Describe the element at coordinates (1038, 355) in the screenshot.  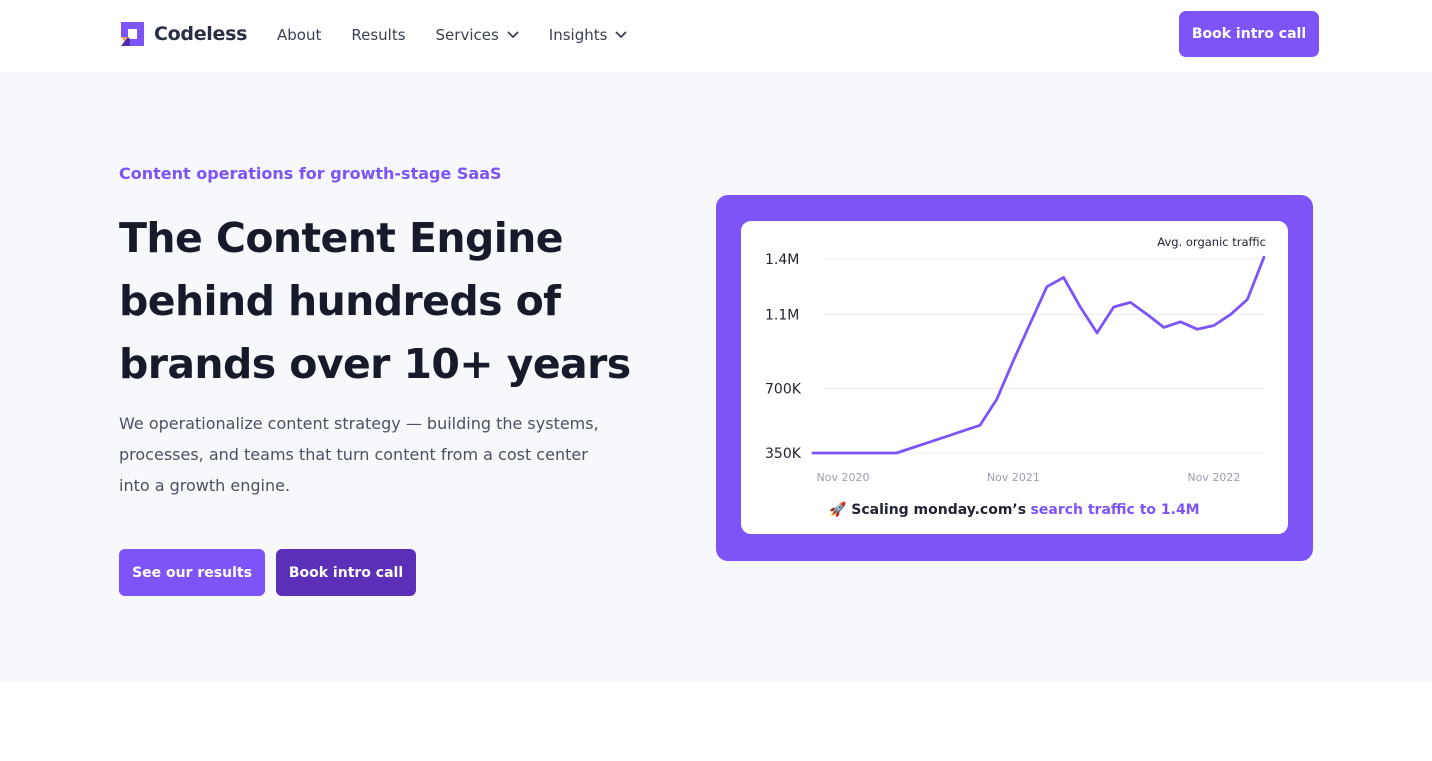
I see `series-line-organic-traffic` at that location.